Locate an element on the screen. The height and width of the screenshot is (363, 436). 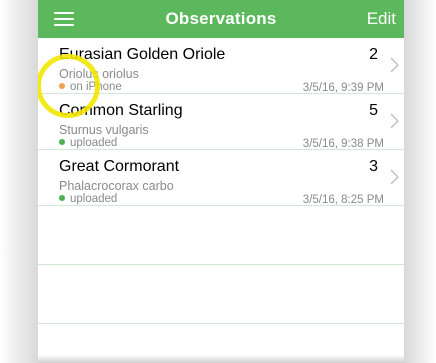
page-title: Observations is located at coordinates (221, 18).